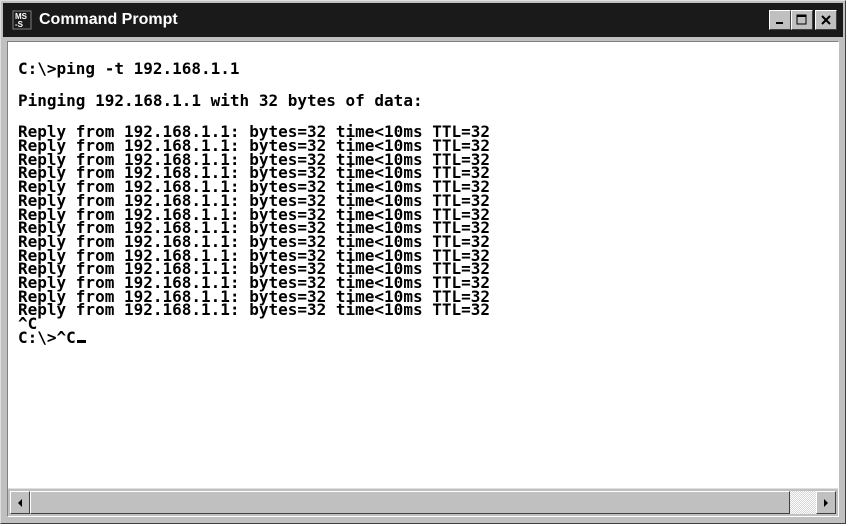 The image size is (848, 526). Describe the element at coordinates (779, 23) in the screenshot. I see `minimize-icon` at that location.